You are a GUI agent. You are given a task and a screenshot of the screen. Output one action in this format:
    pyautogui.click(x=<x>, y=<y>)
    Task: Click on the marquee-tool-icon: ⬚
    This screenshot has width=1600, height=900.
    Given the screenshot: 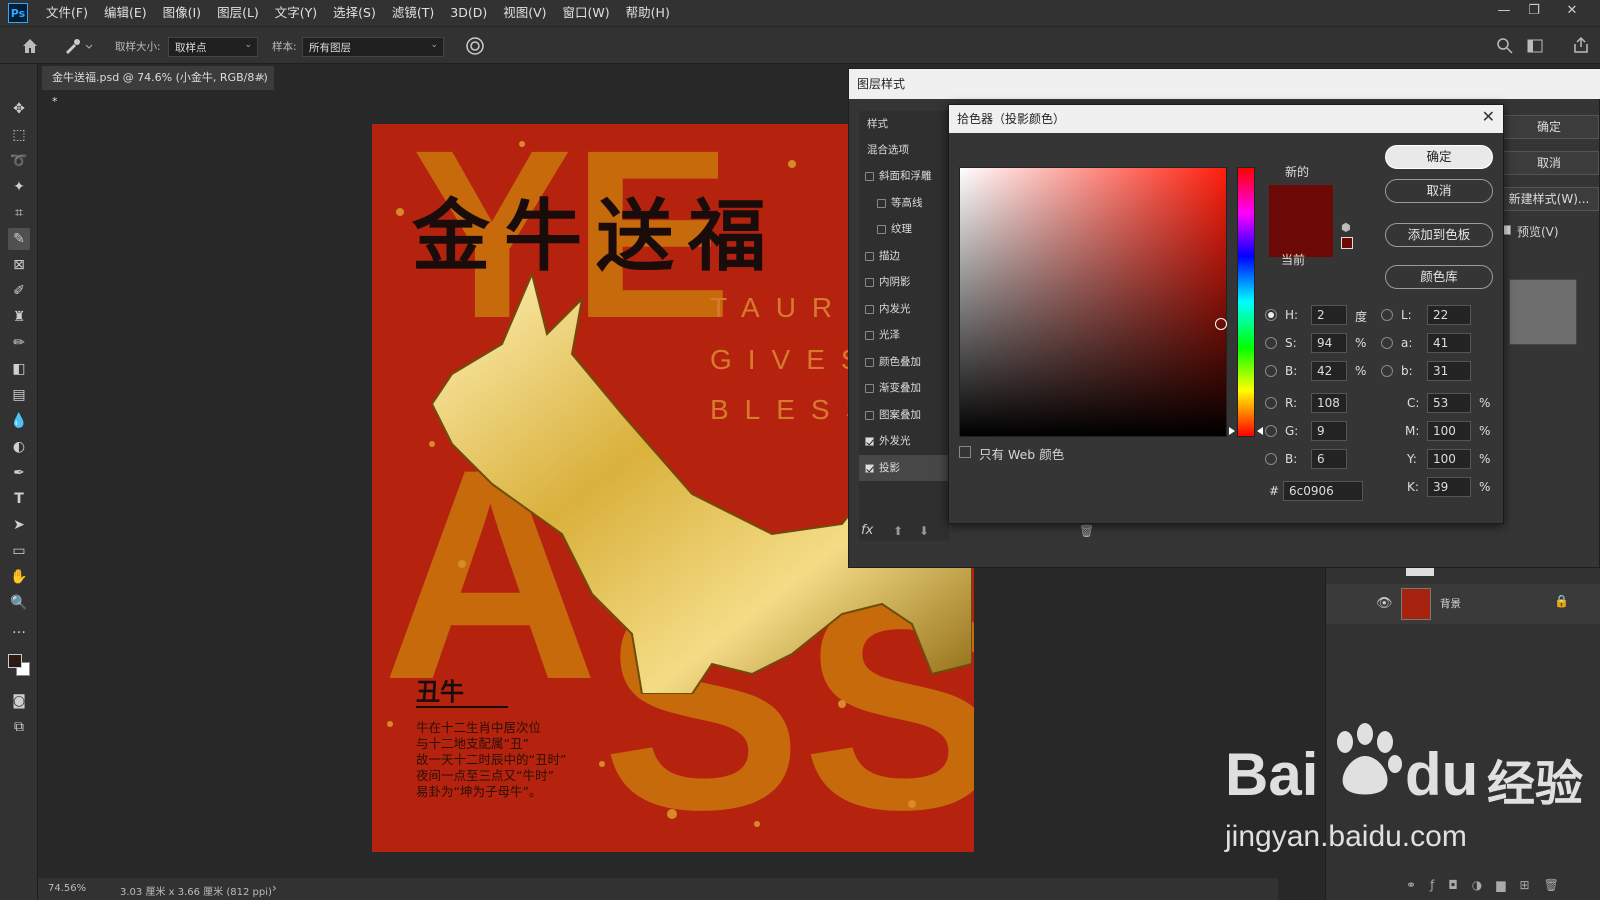 What is the action you would take?
    pyautogui.click(x=19, y=135)
    